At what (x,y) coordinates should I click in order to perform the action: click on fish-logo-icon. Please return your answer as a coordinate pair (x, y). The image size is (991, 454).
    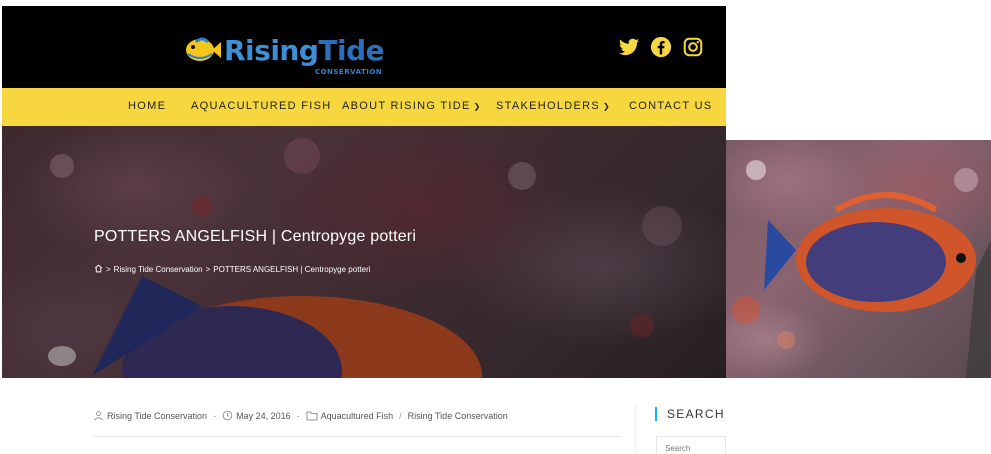
    Looking at the image, I should click on (202, 50).